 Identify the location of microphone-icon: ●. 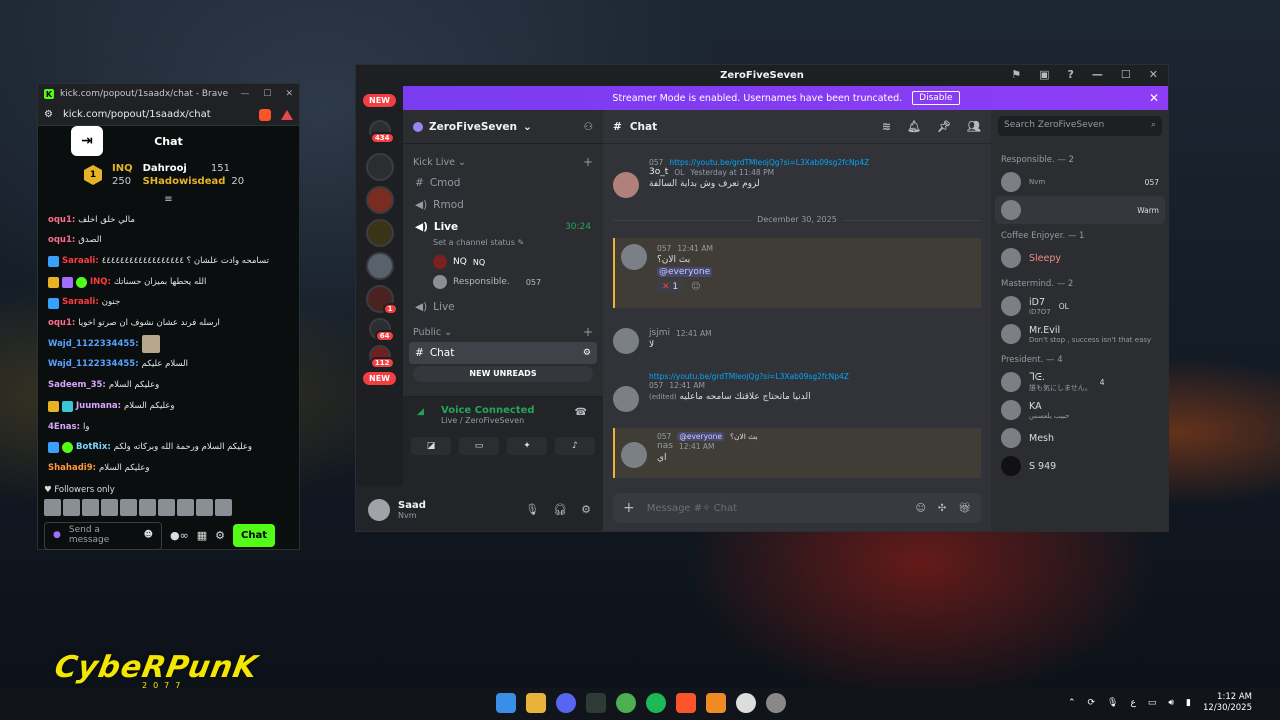
(57, 535).